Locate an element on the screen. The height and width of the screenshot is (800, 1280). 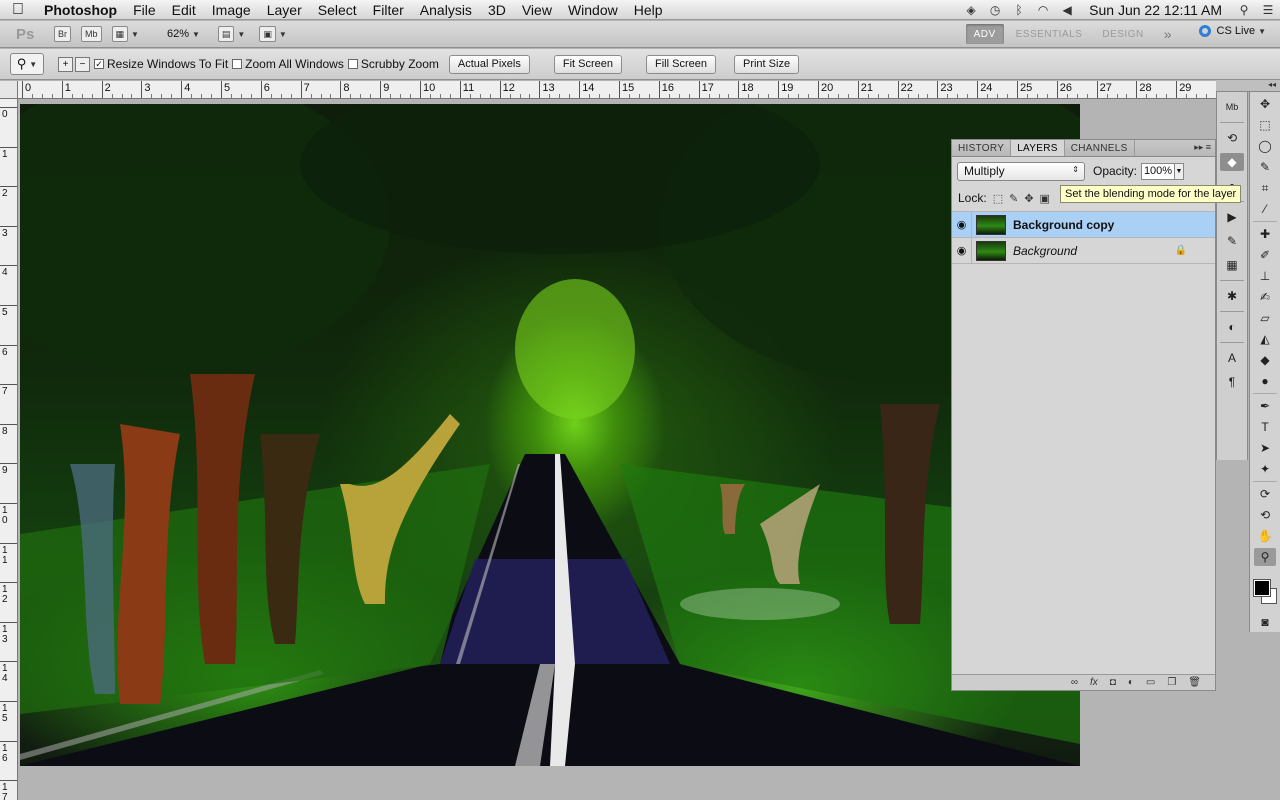
lock-pixels-icon: ✎ is located at coordinates (1013, 198).